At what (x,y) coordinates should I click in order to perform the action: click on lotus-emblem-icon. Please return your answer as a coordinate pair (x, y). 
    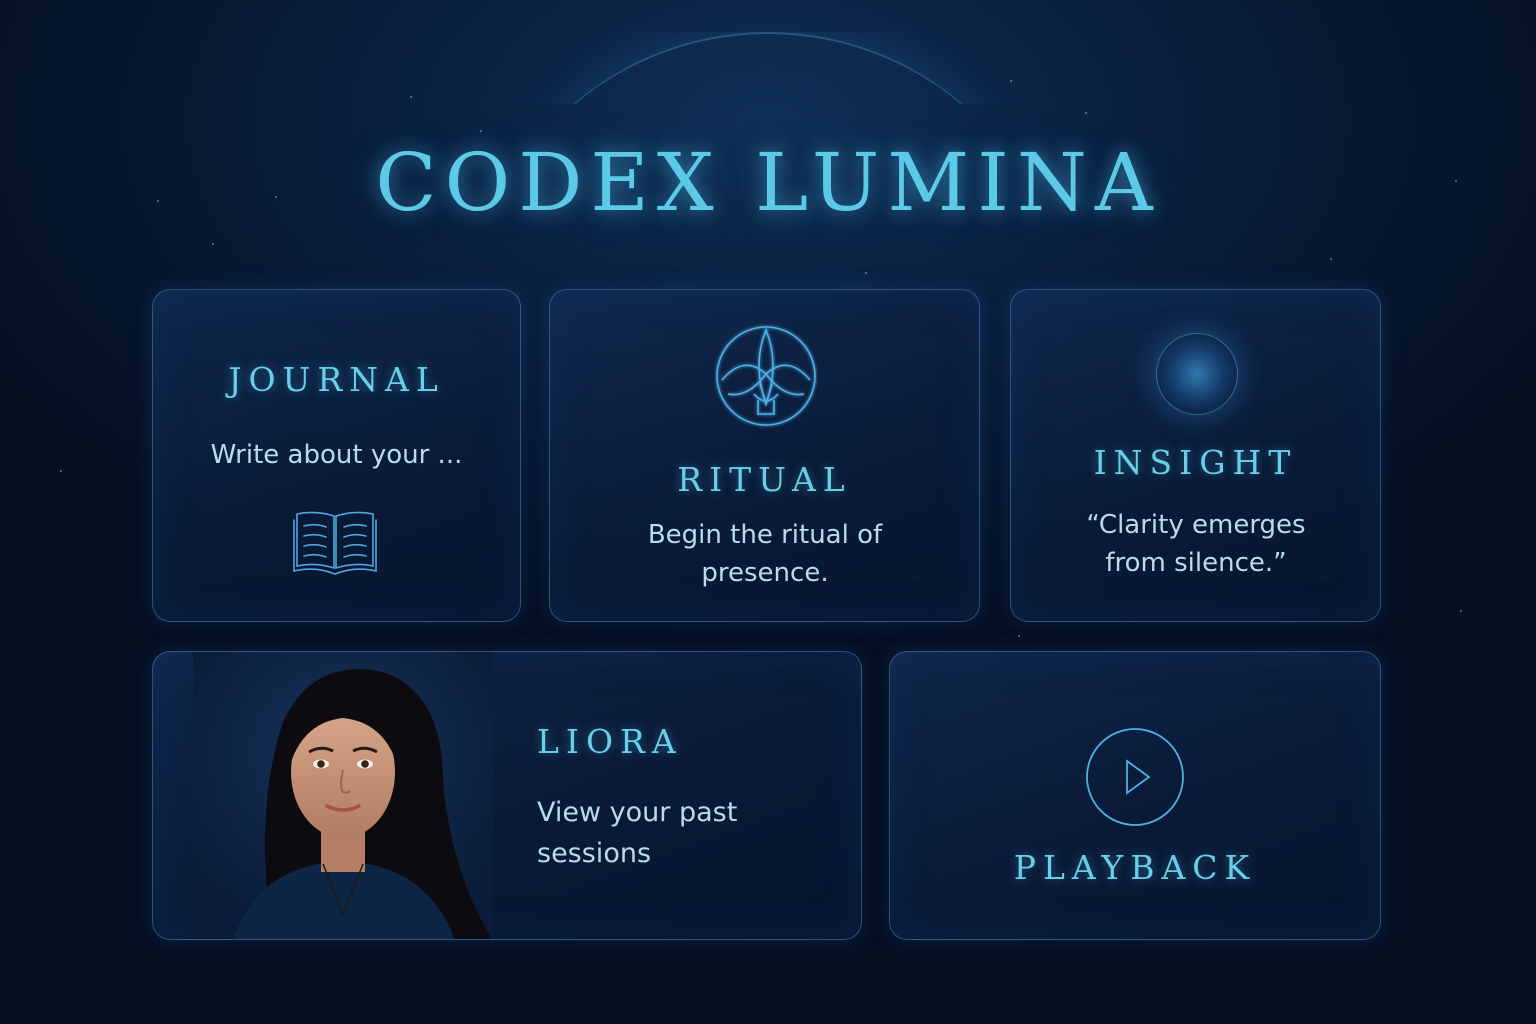
    Looking at the image, I should click on (766, 376).